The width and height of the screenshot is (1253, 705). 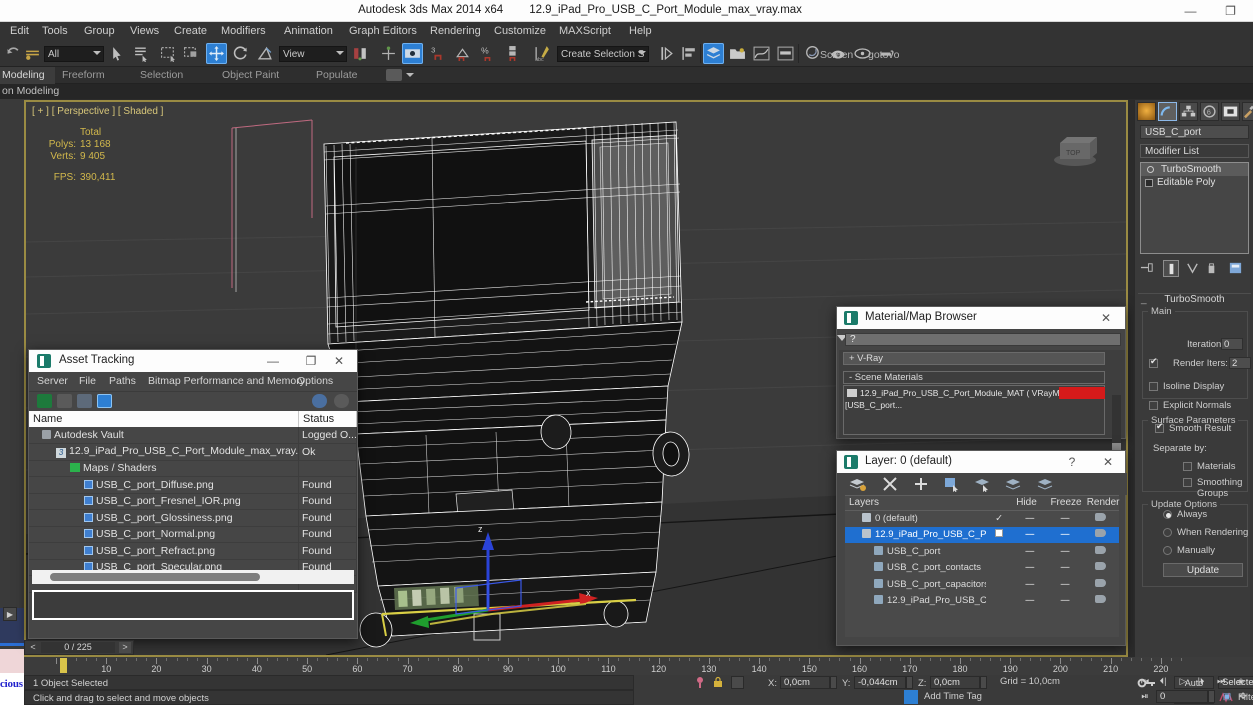 I want to click on menu-tools: Tools, so click(x=55, y=31).